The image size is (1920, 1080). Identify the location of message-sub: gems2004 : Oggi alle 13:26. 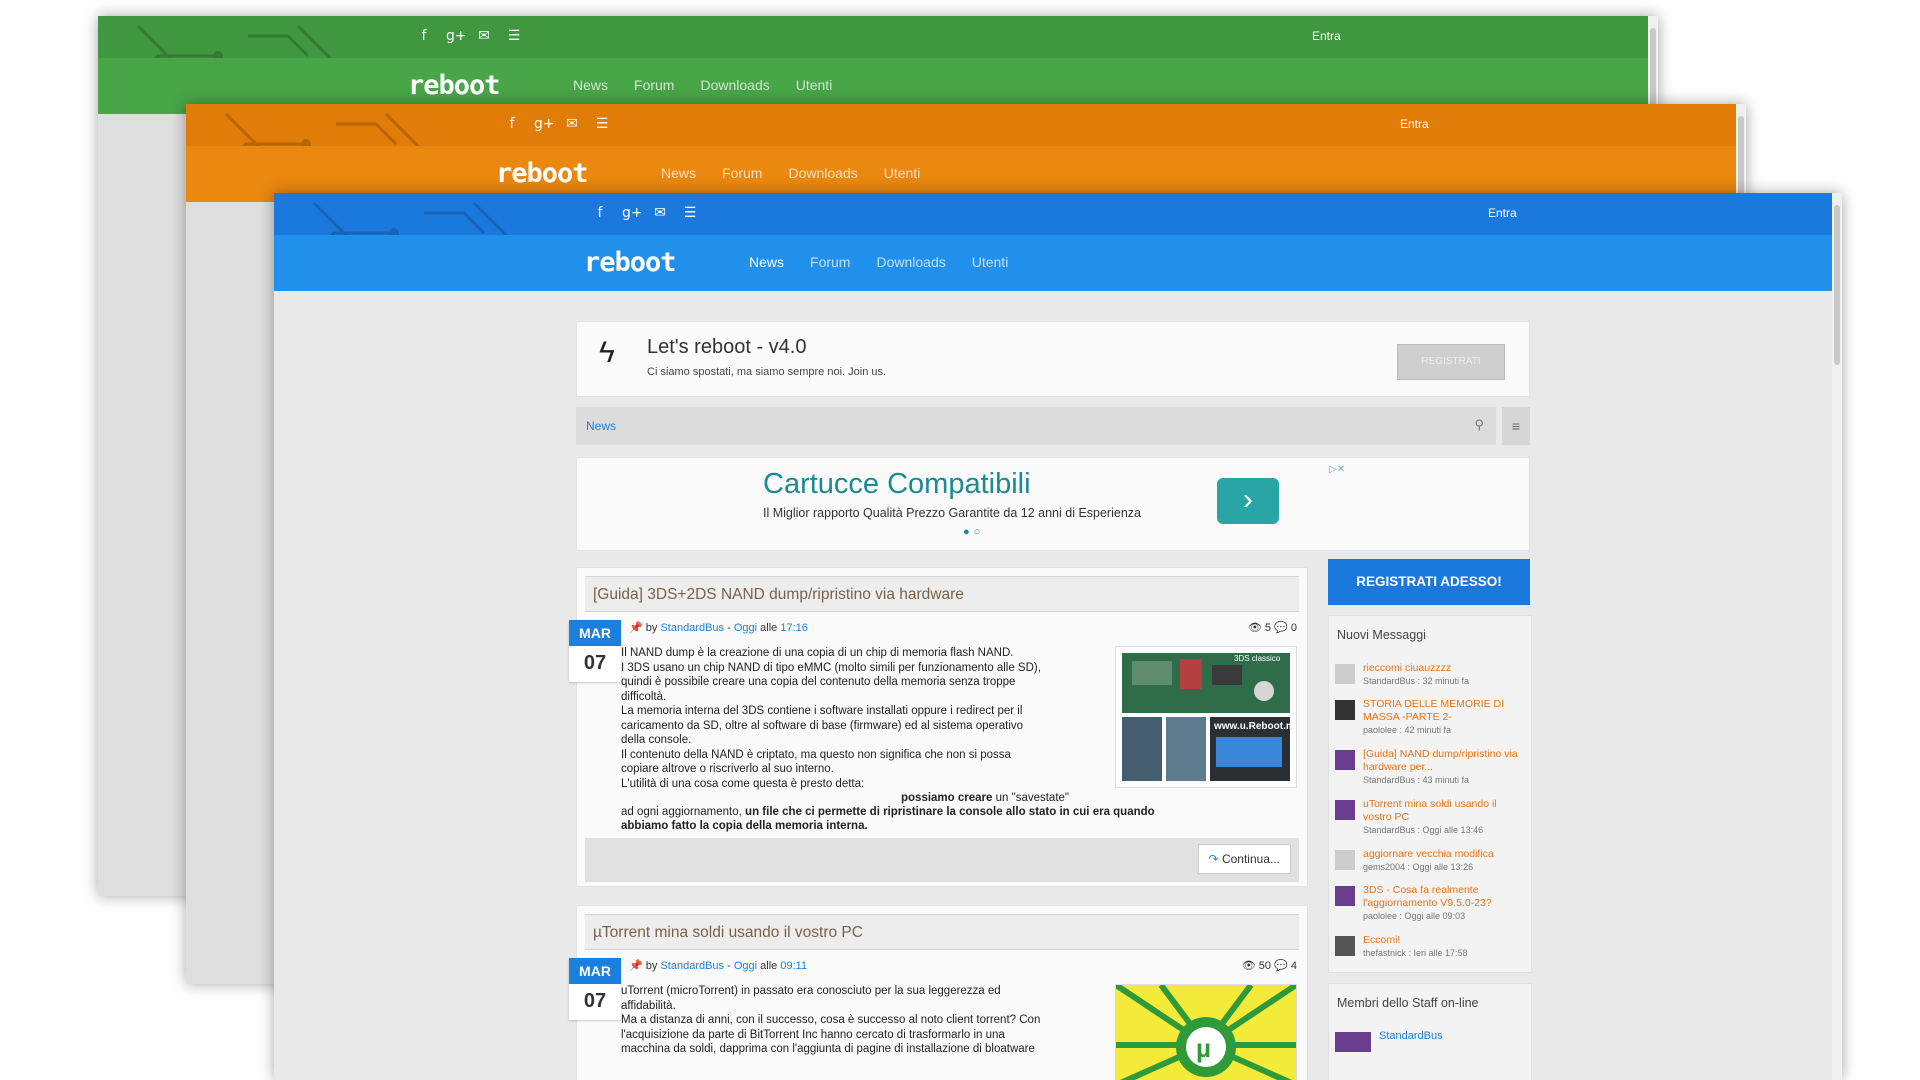
(1418, 867).